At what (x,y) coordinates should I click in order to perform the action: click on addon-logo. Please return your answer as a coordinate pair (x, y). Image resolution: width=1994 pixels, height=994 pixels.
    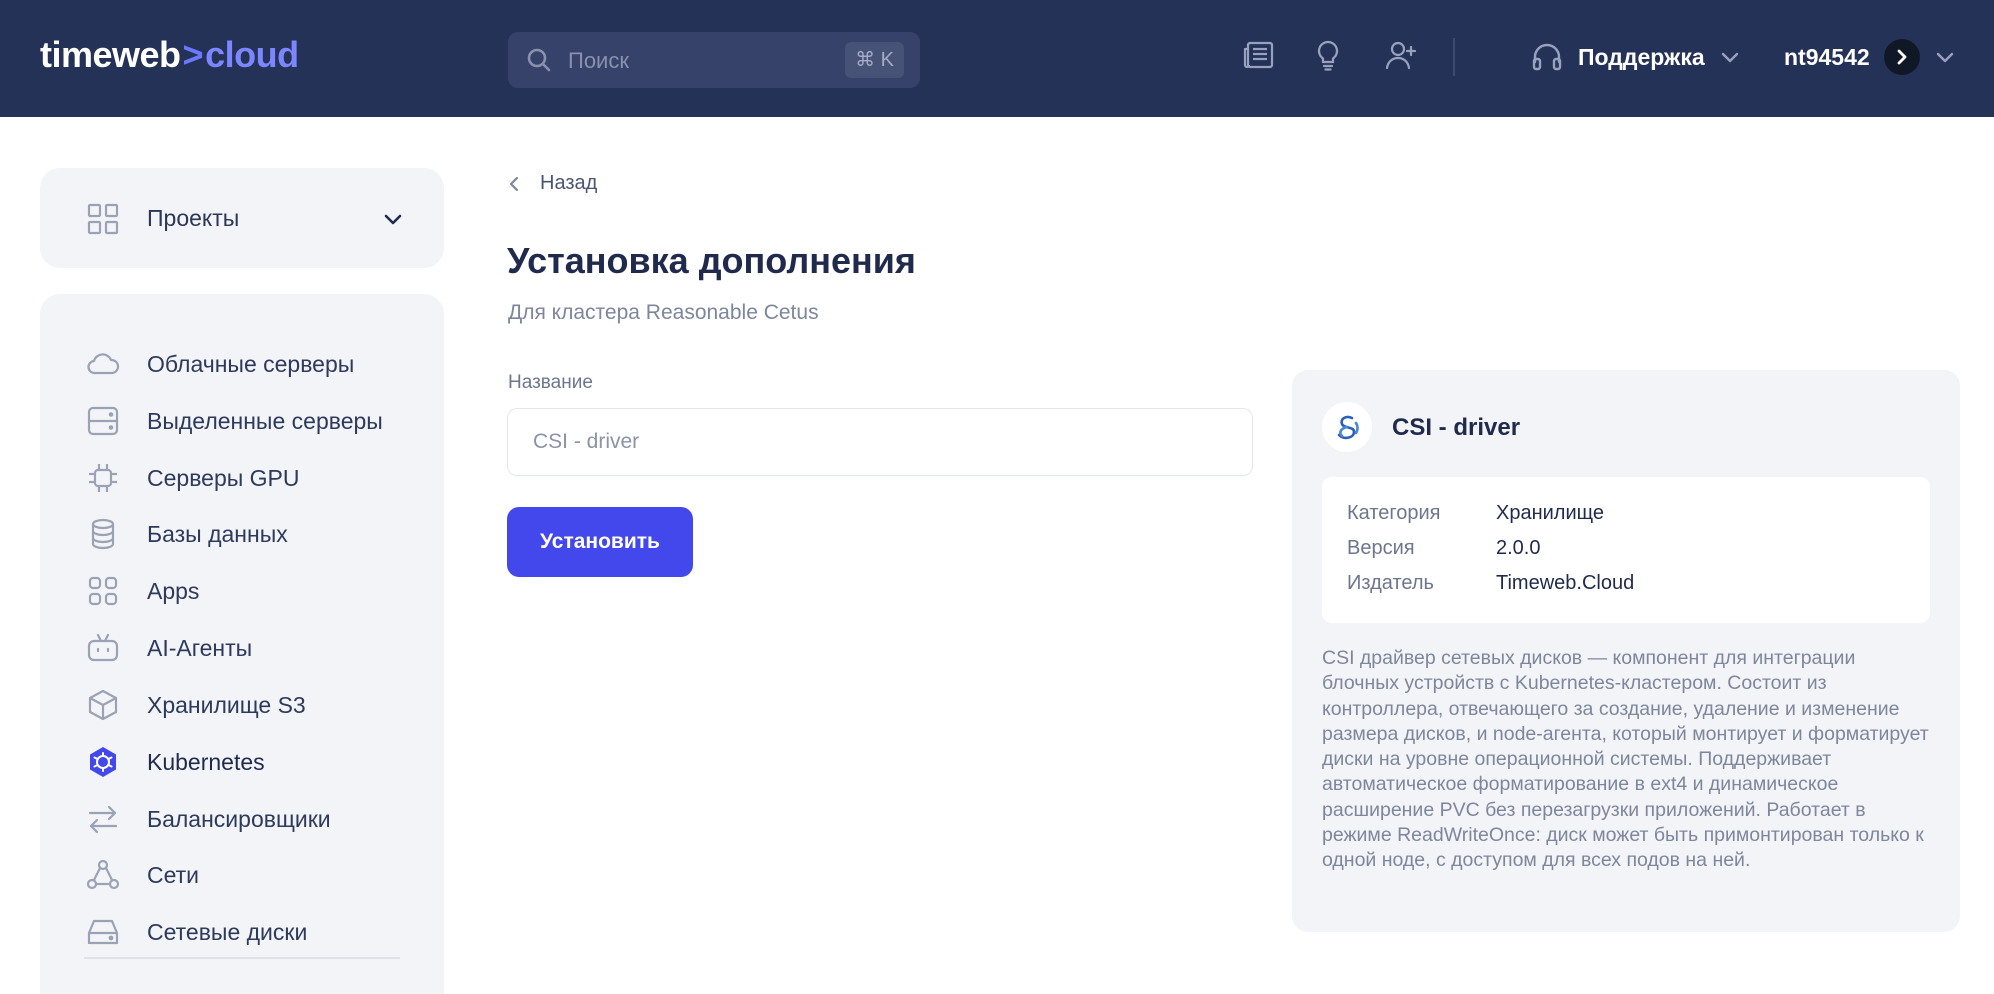
    Looking at the image, I should click on (1347, 427).